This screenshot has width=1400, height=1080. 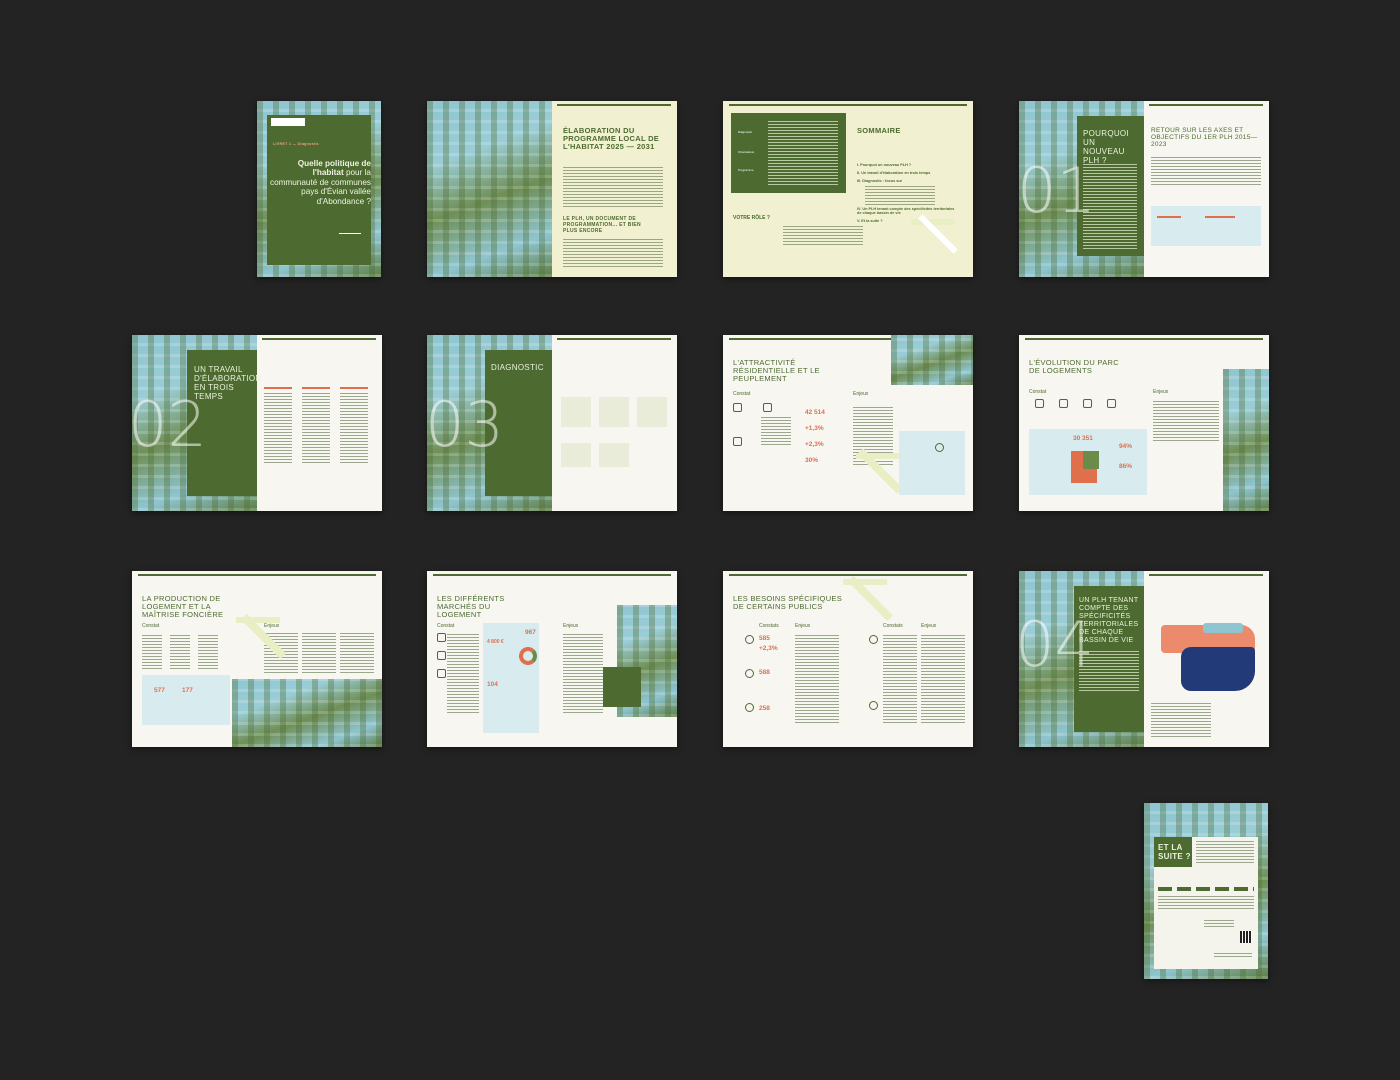 What do you see at coordinates (1126, 446) in the screenshot?
I see `stat-residences: 94%` at bounding box center [1126, 446].